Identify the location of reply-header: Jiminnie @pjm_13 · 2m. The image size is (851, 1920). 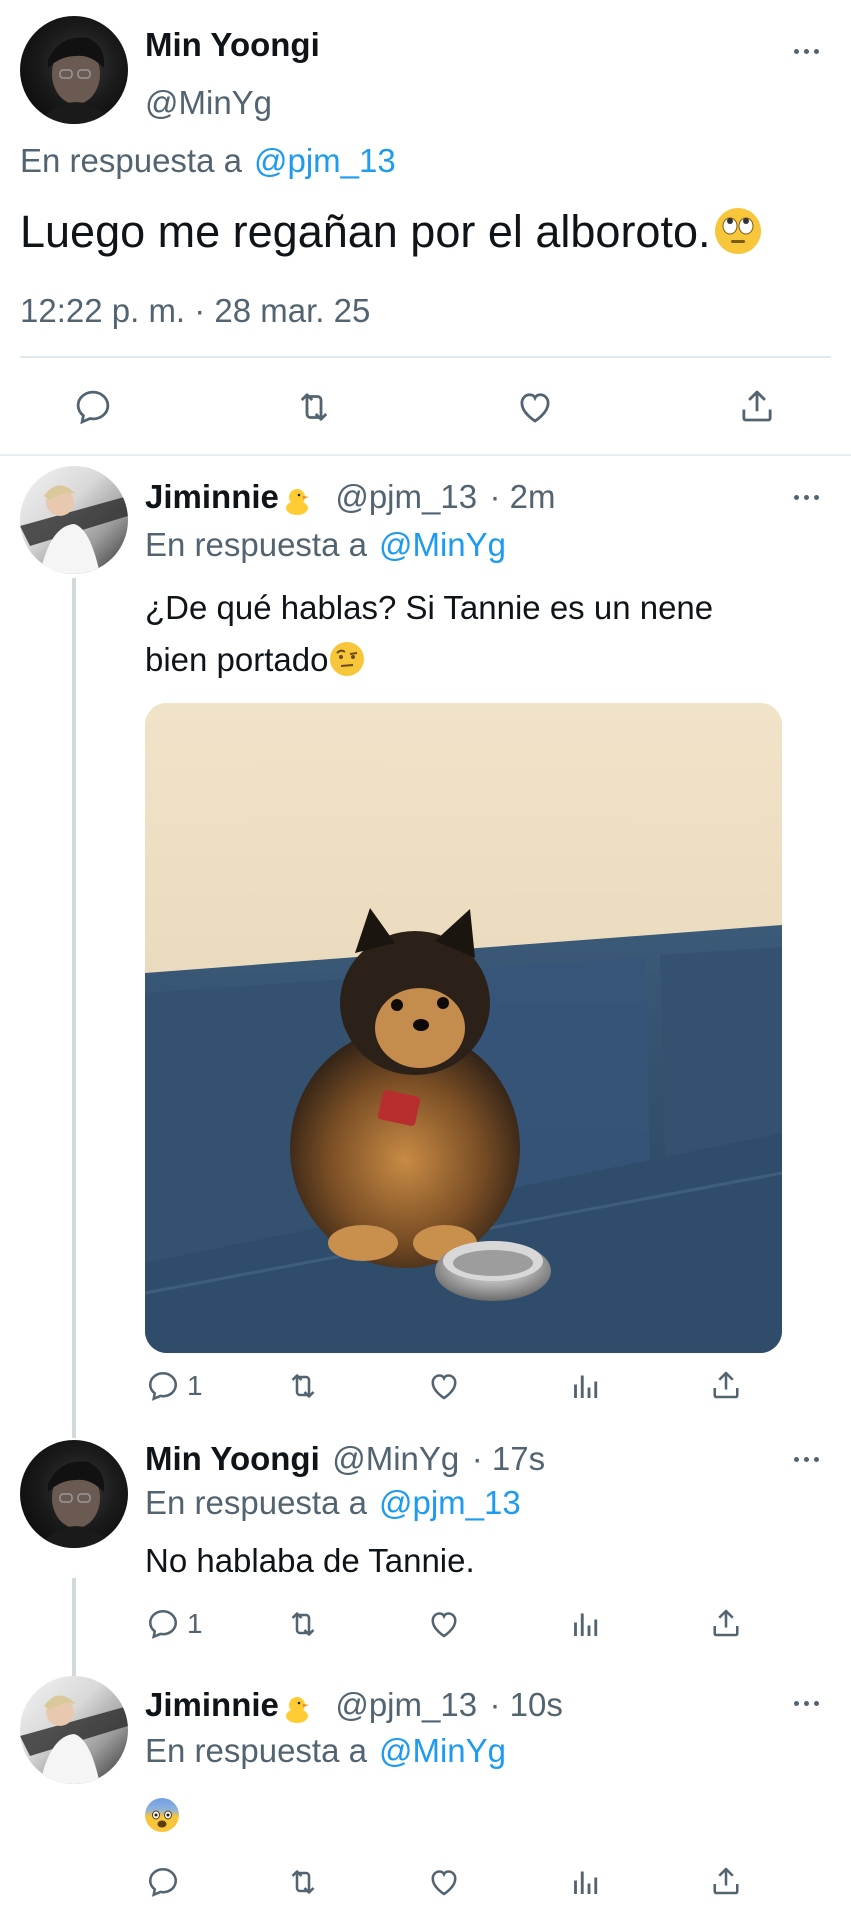
(350, 499).